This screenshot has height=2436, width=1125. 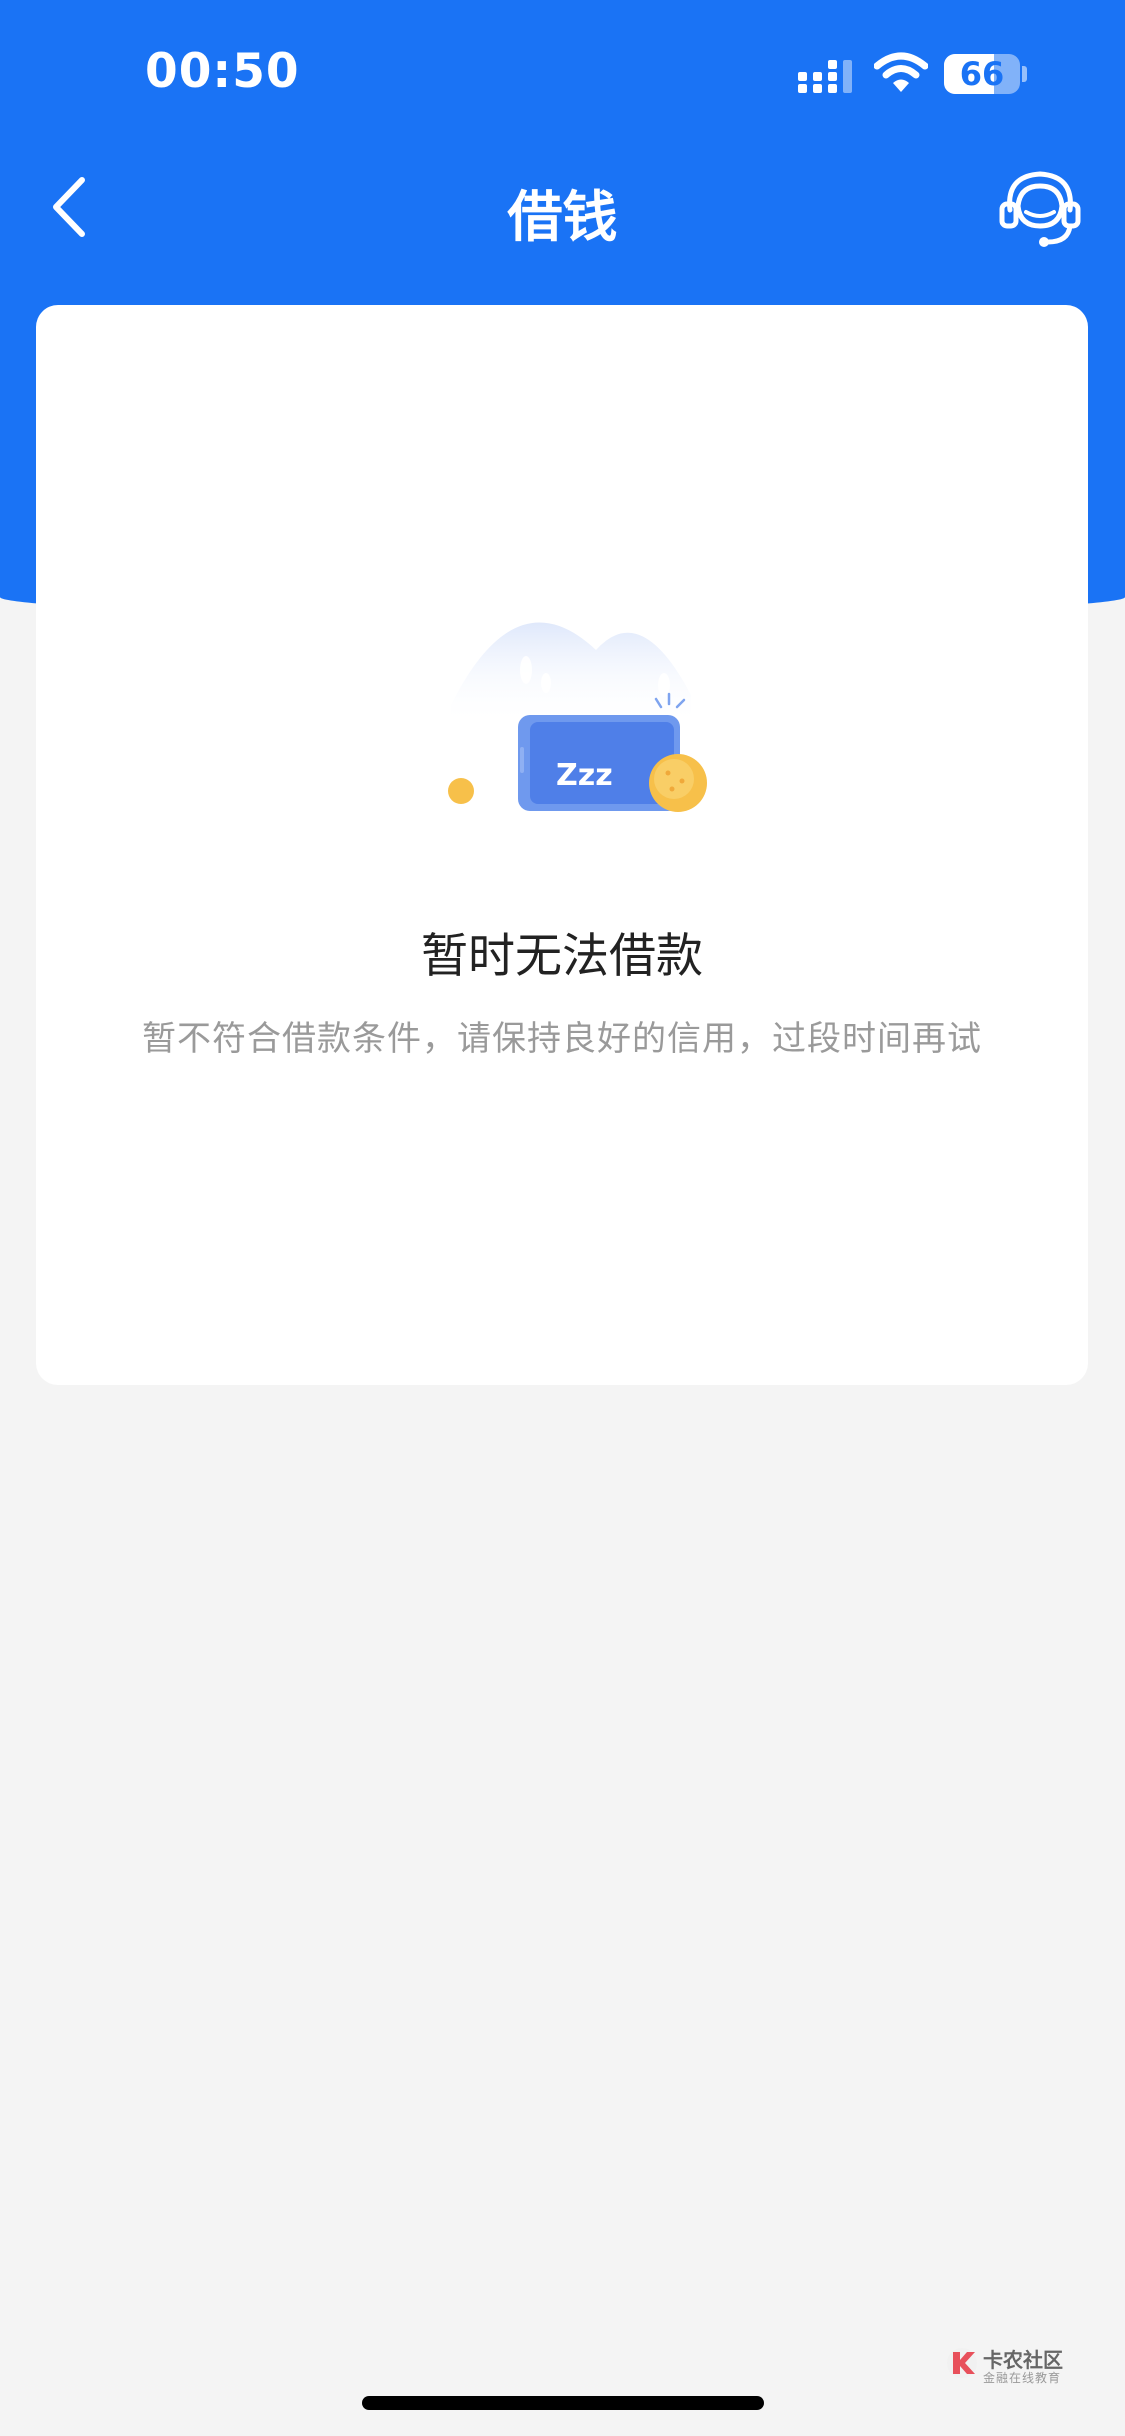 What do you see at coordinates (901, 72) in the screenshot?
I see `wifi-icon` at bounding box center [901, 72].